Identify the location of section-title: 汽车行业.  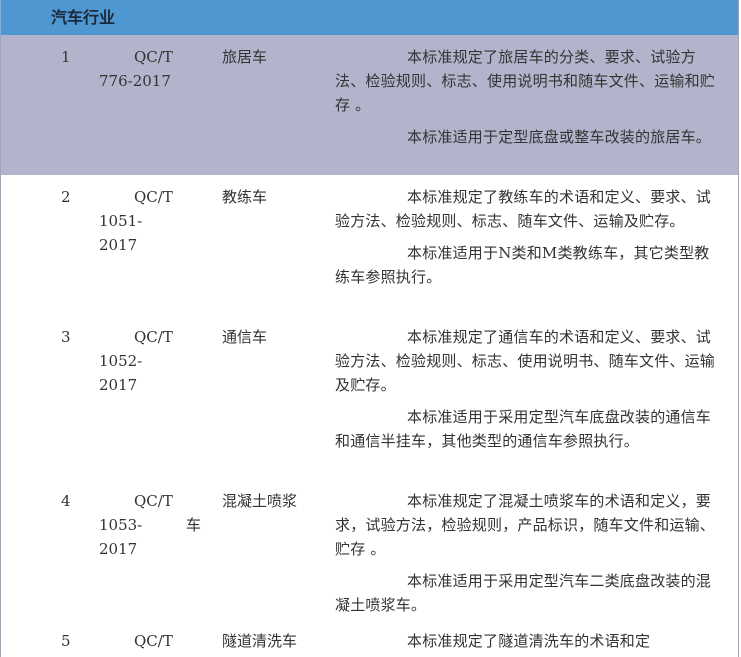
(83, 17).